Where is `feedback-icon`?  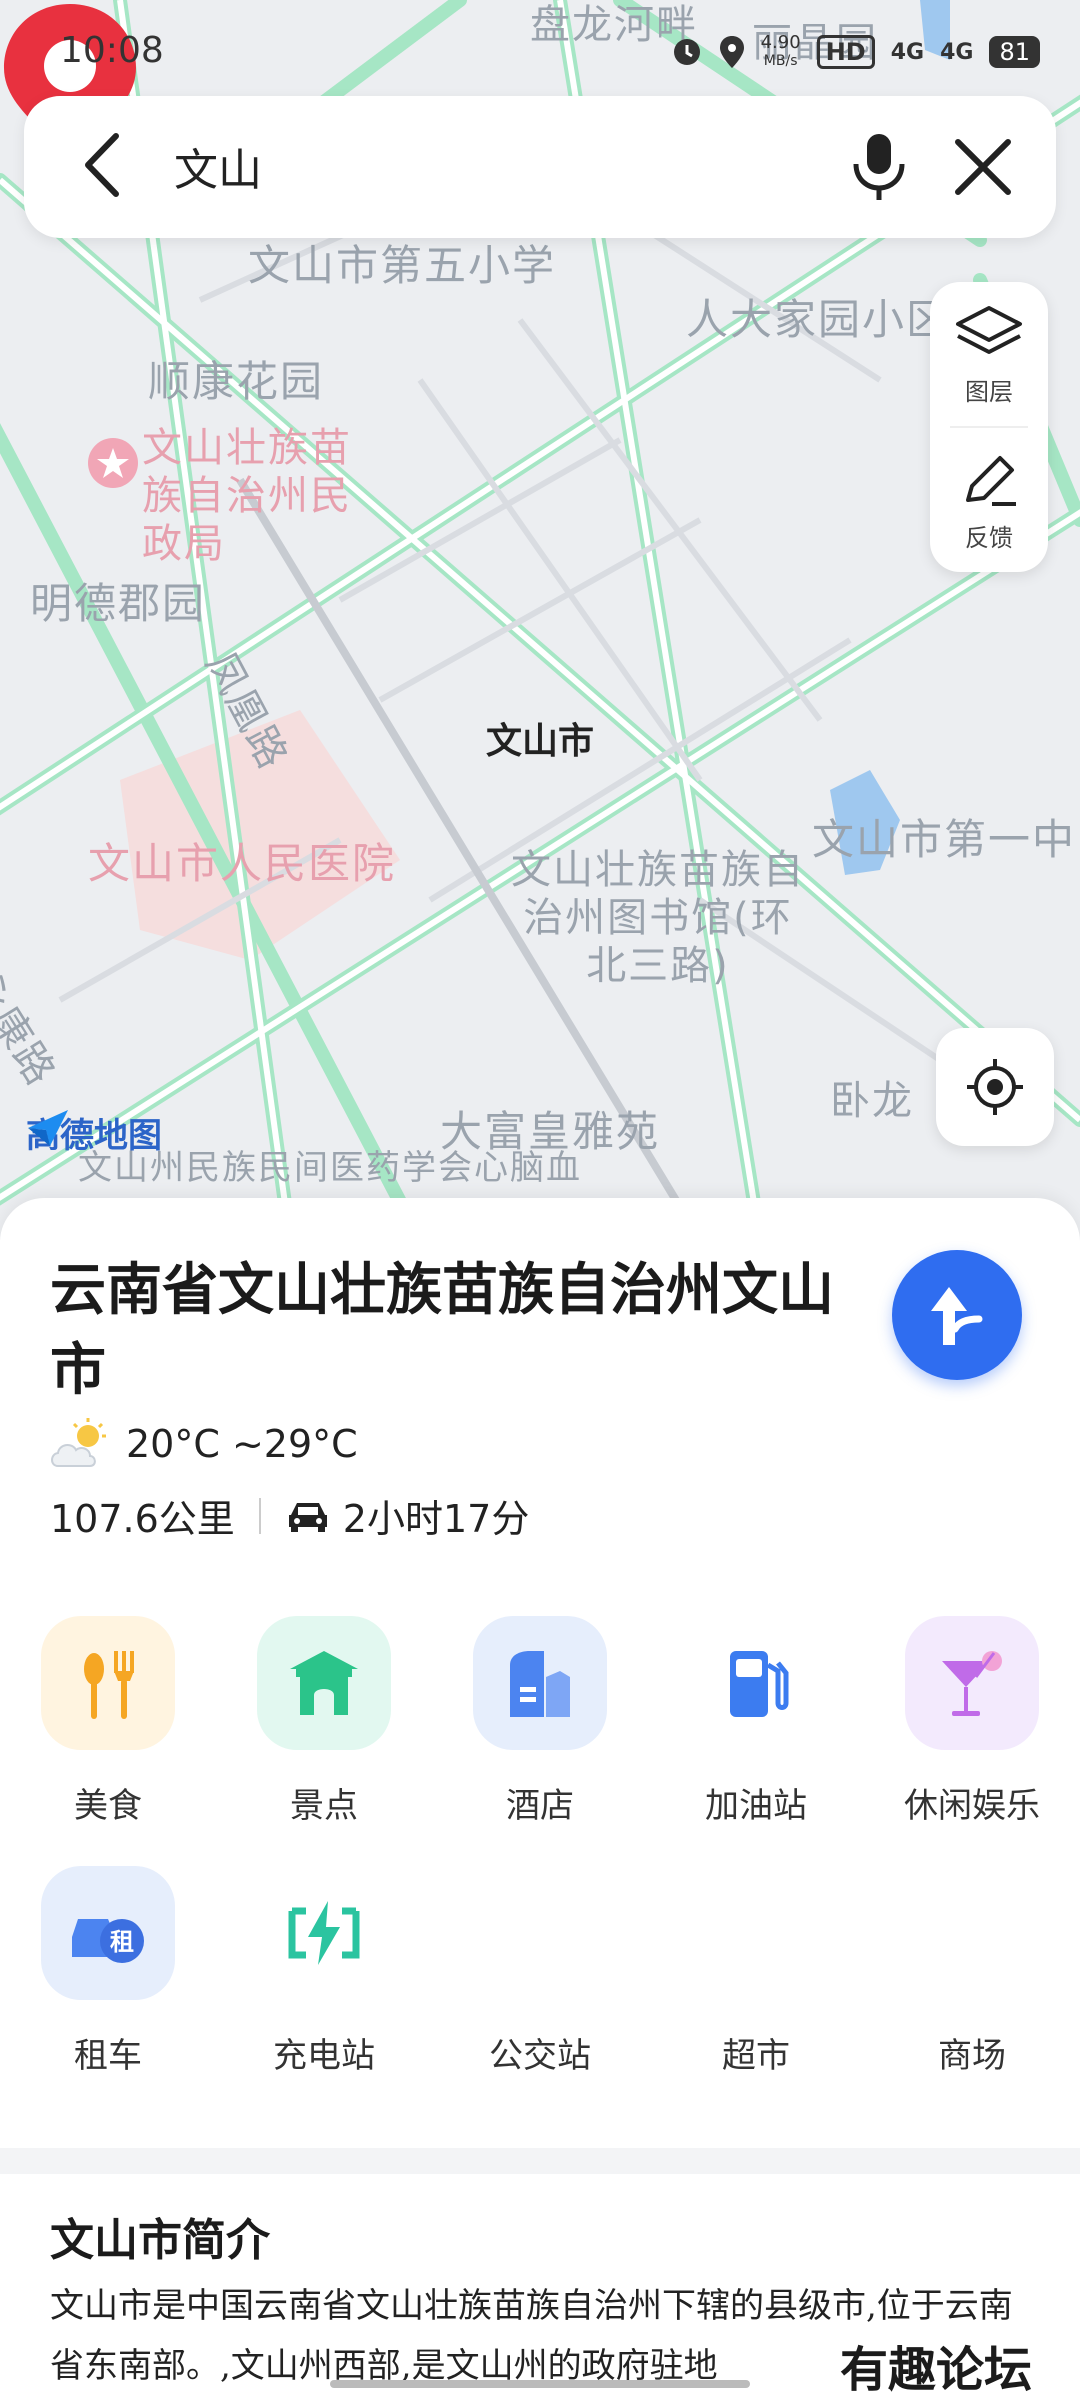 feedback-icon is located at coordinates (991, 481).